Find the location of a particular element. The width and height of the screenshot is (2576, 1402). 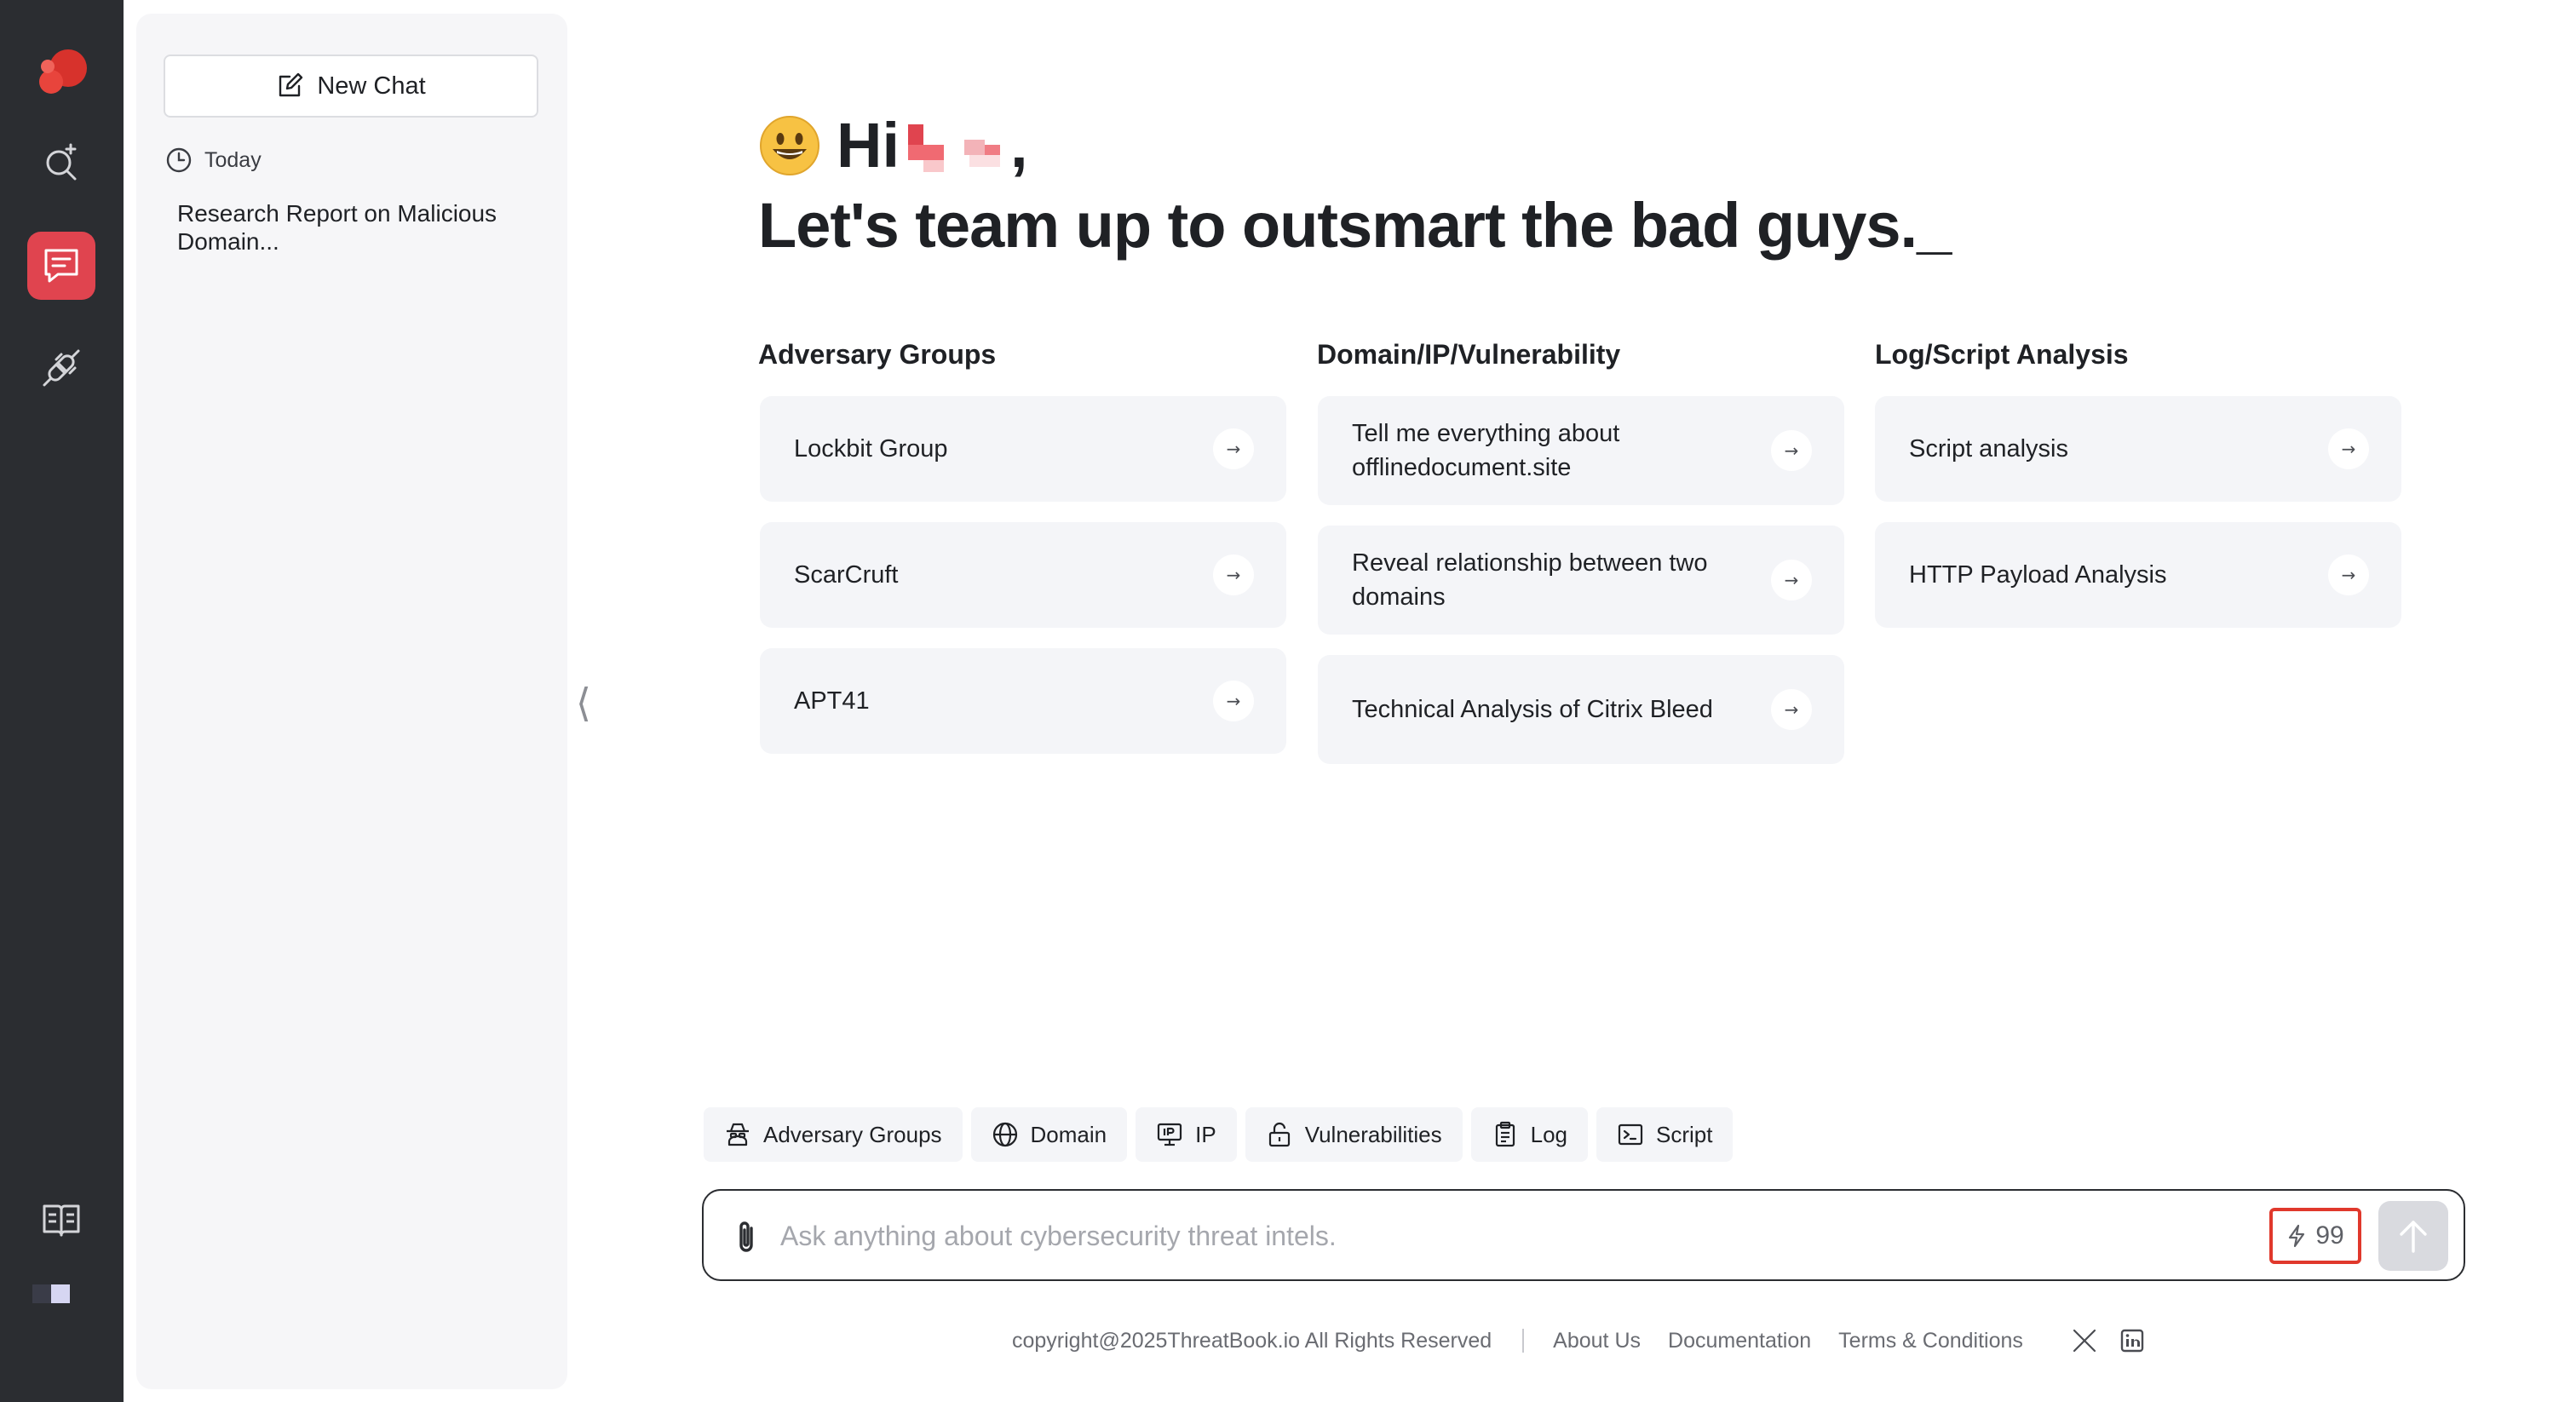

history-section-header: Today is located at coordinates (214, 160).